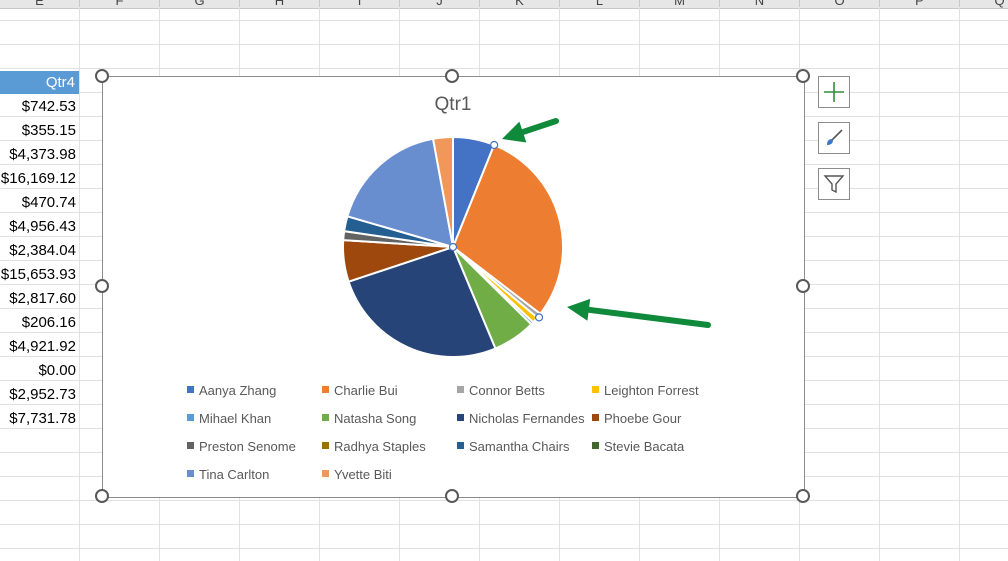 This screenshot has height=561, width=1008. What do you see at coordinates (235, 418) in the screenshot?
I see `legend-label: Mihael Khan` at bounding box center [235, 418].